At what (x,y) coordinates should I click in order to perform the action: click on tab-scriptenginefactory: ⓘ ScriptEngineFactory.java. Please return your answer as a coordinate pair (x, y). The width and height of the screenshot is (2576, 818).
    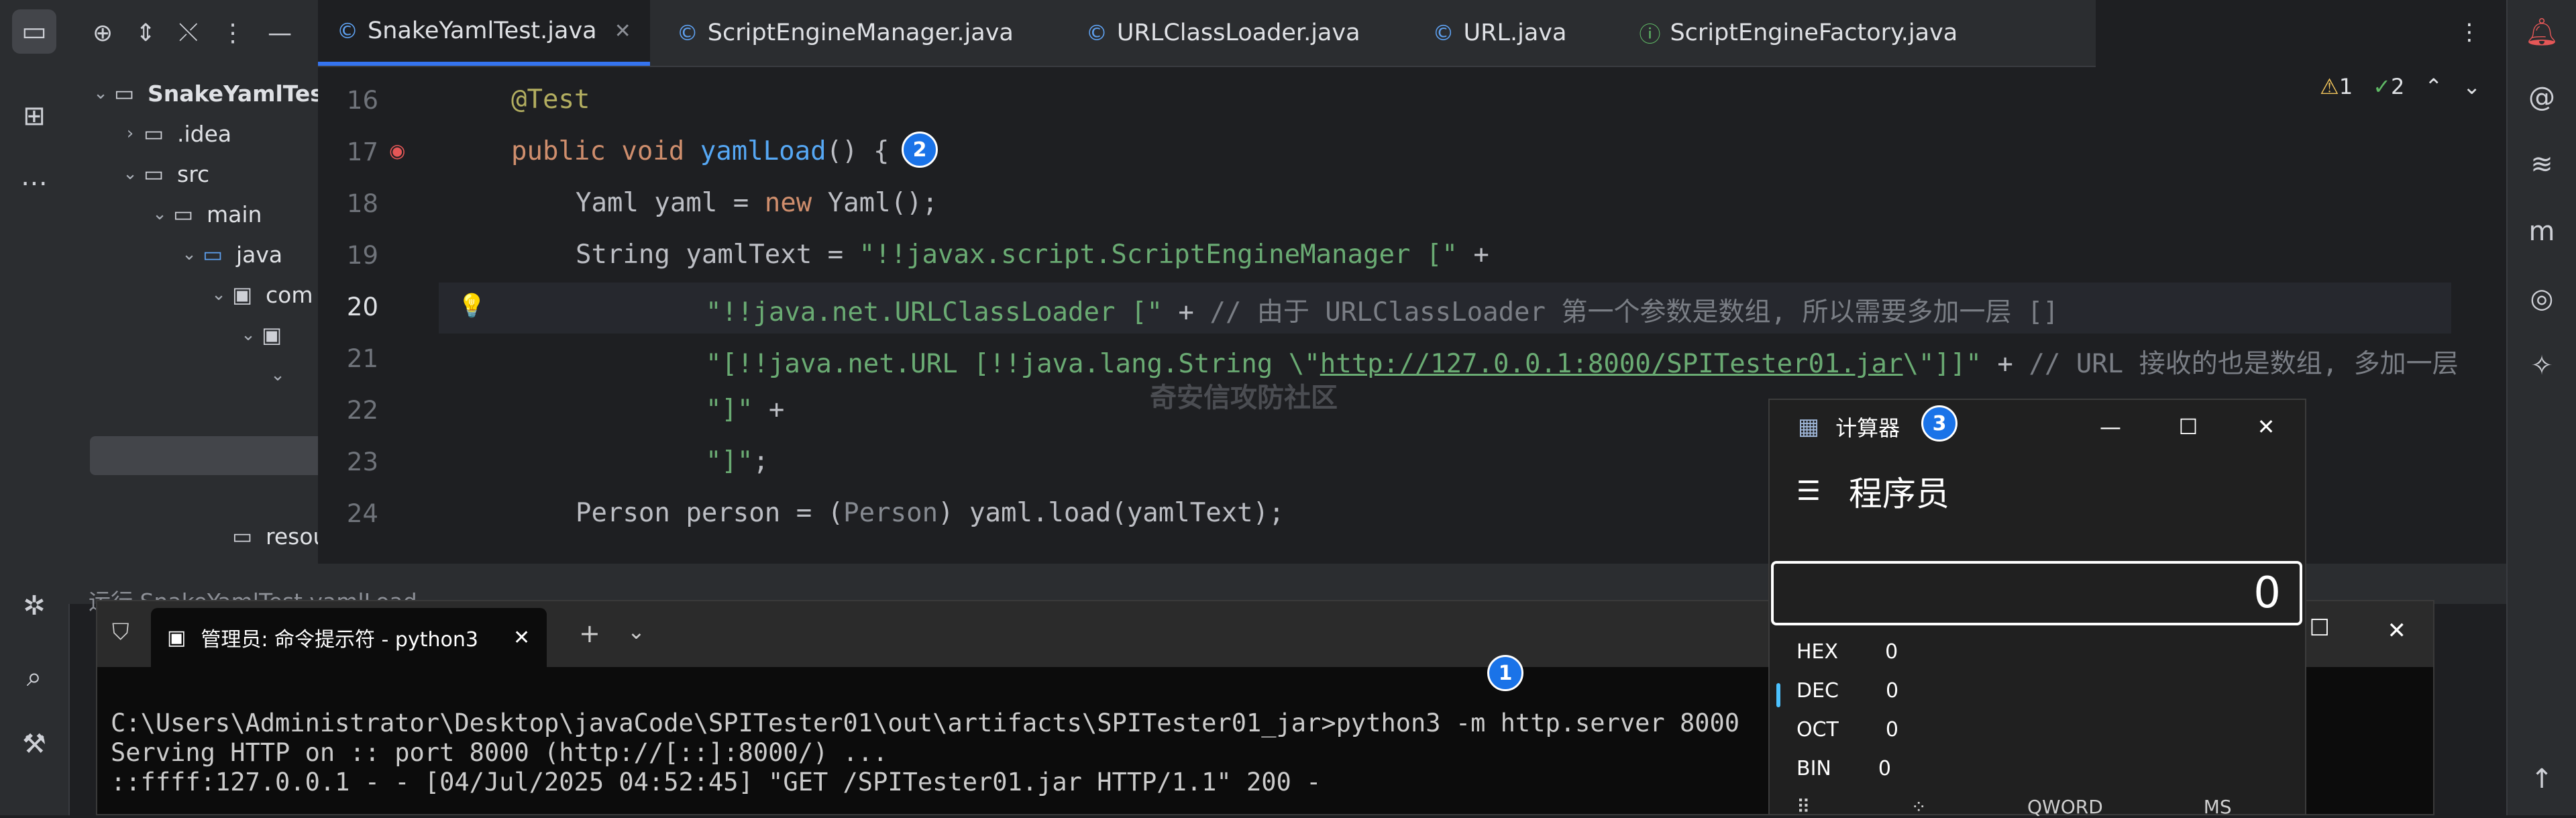
    Looking at the image, I should click on (1798, 33).